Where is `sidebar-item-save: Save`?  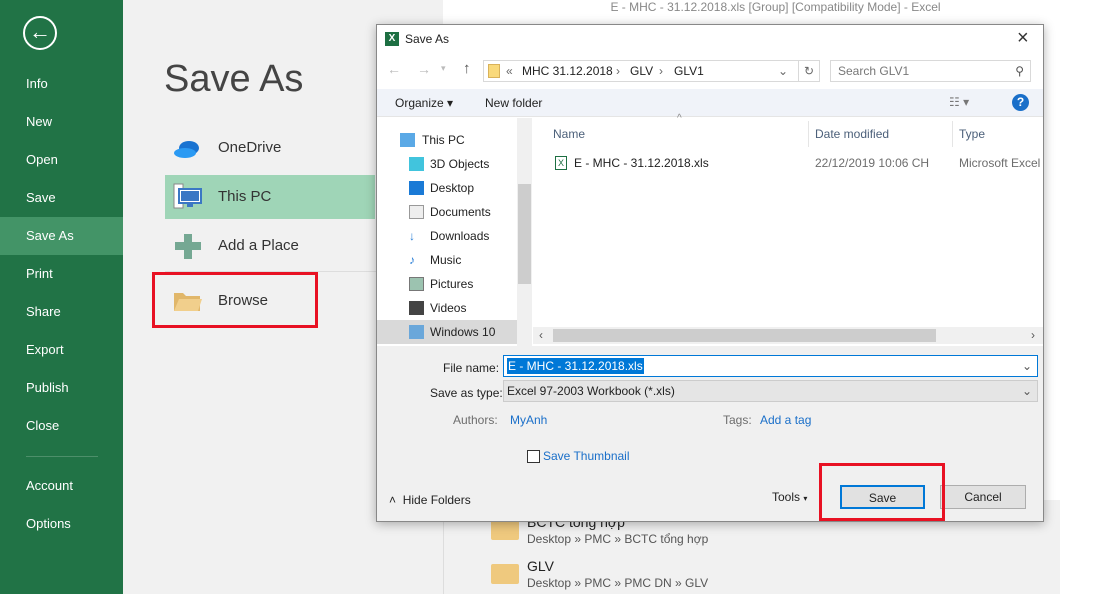
sidebar-item-save: Save is located at coordinates (61, 198).